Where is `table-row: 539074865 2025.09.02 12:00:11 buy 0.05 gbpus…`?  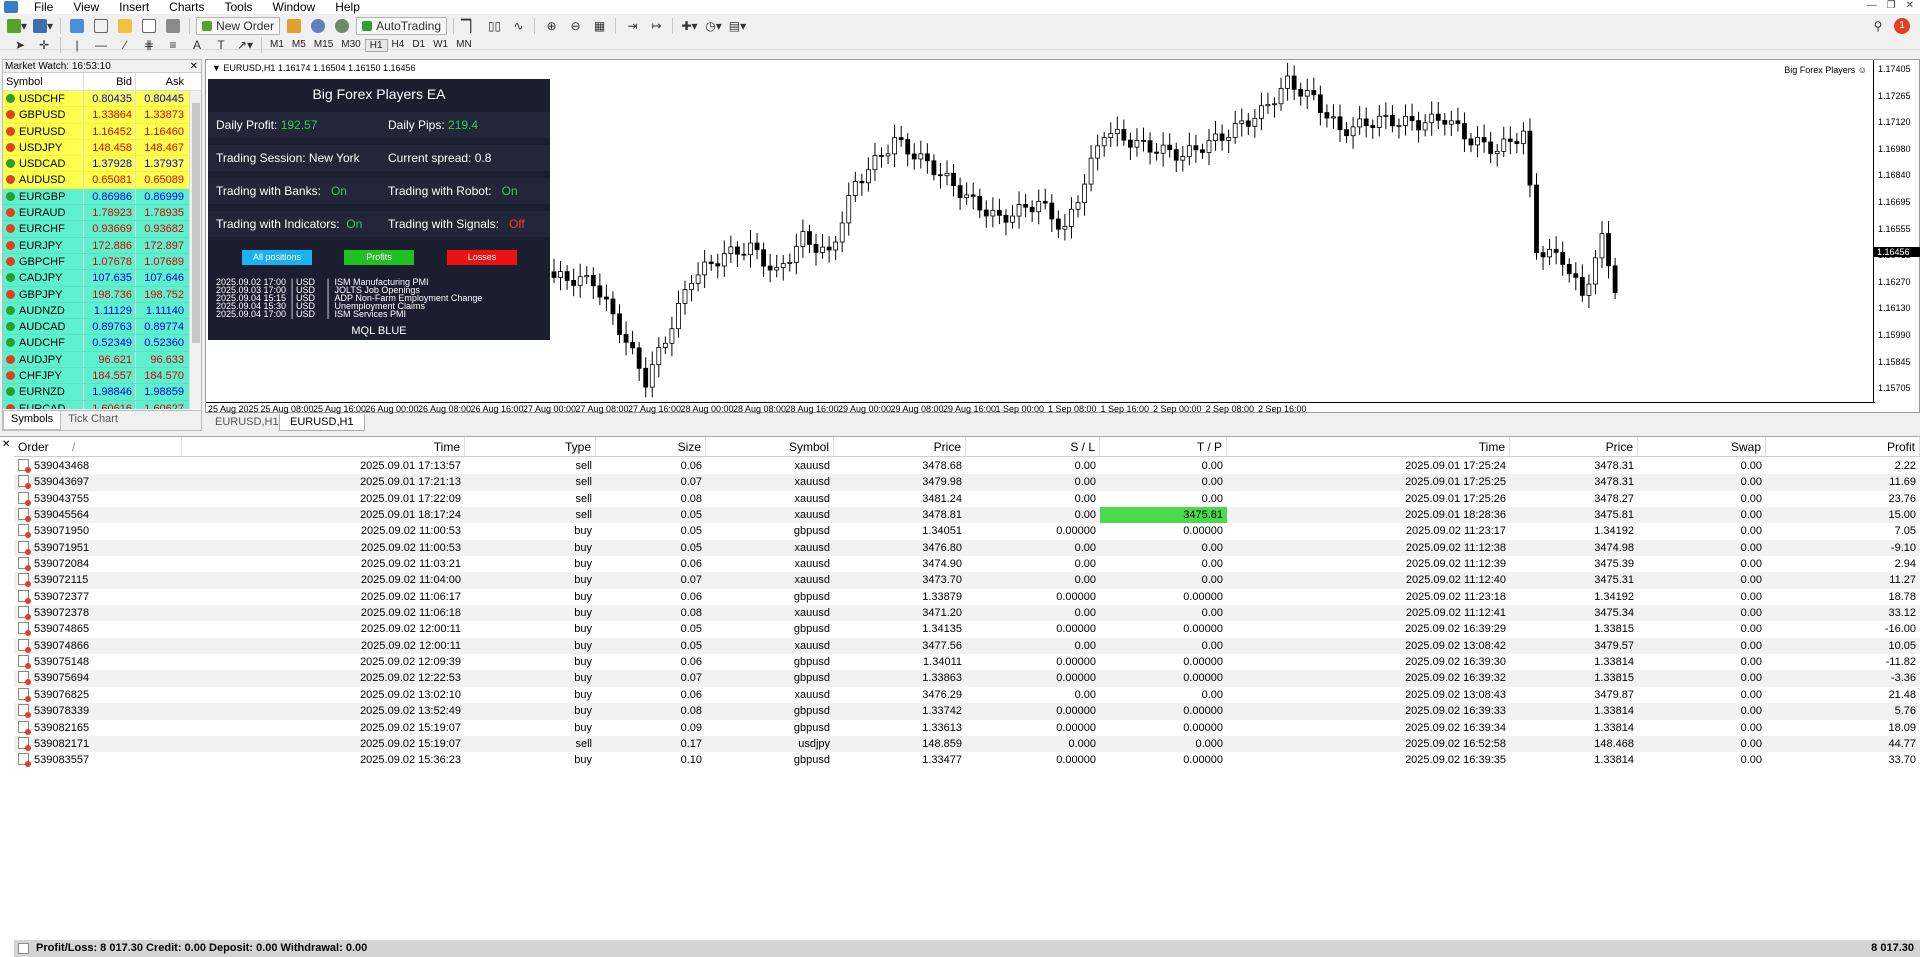 table-row: 539074865 2025.09.02 12:00:11 buy 0.05 gbpus… is located at coordinates (967, 629).